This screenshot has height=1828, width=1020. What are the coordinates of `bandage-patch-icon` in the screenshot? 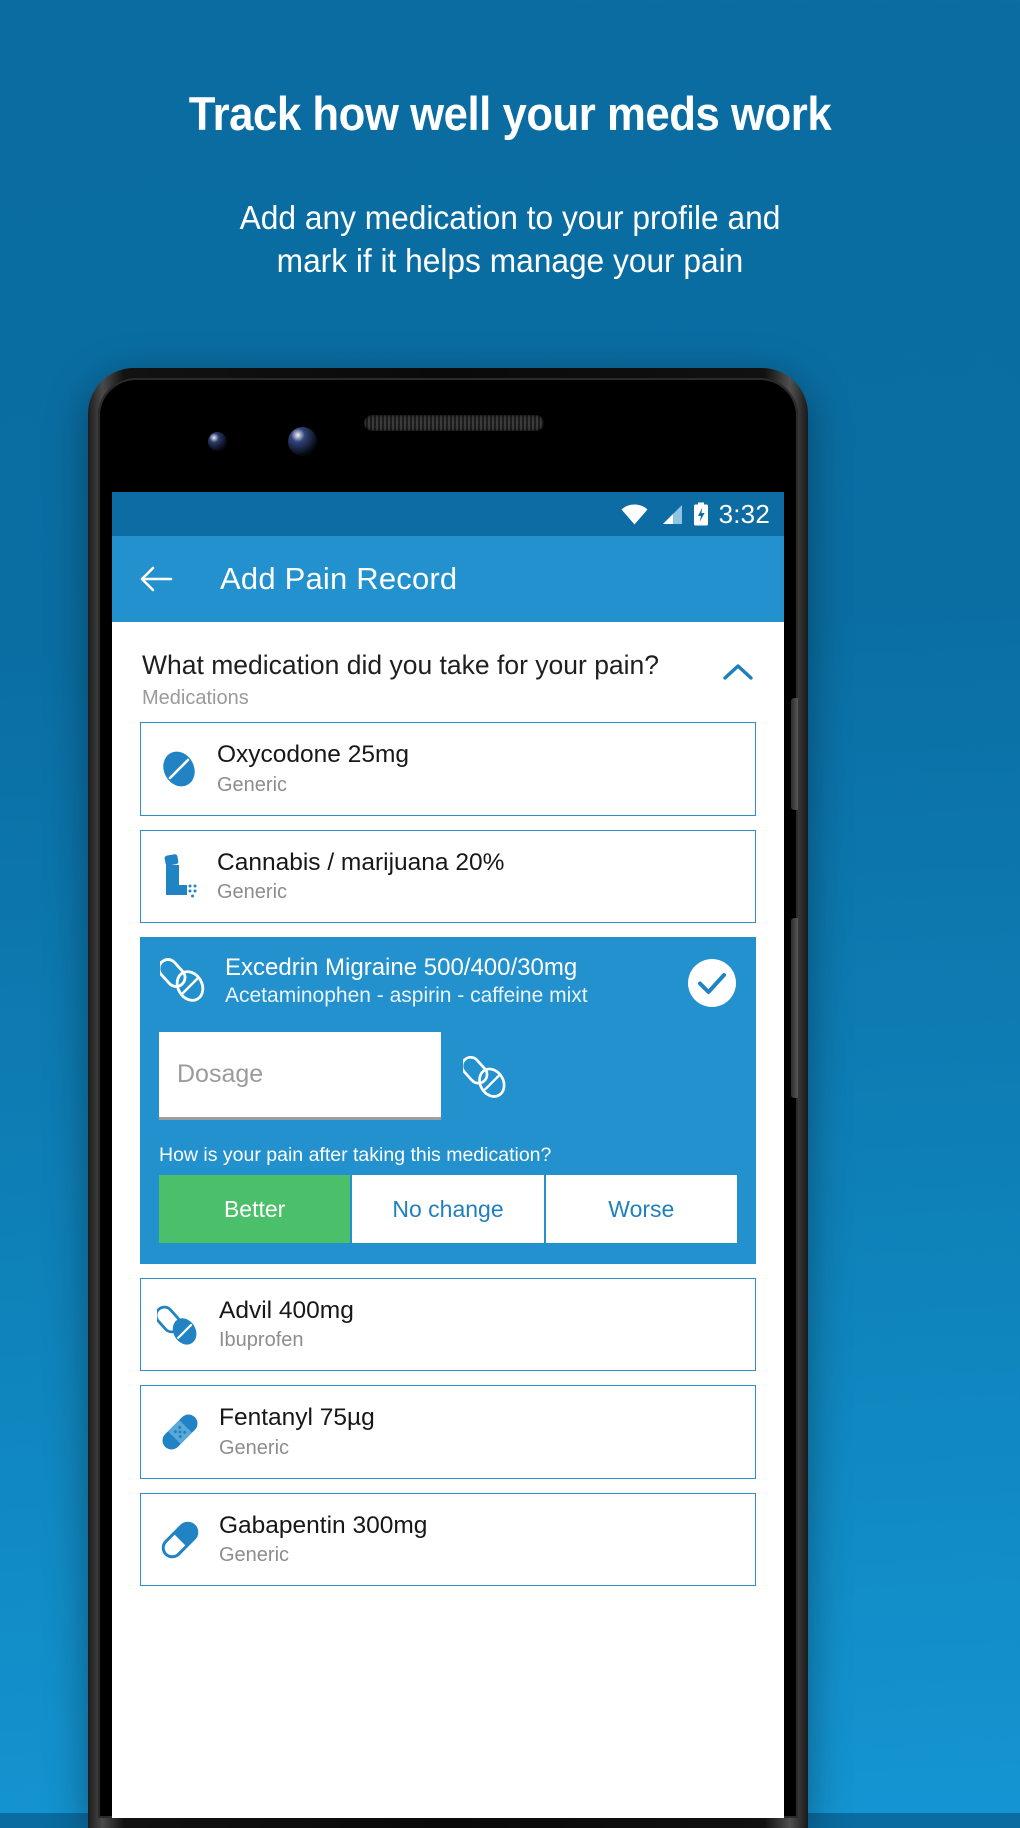 It's located at (180, 1432).